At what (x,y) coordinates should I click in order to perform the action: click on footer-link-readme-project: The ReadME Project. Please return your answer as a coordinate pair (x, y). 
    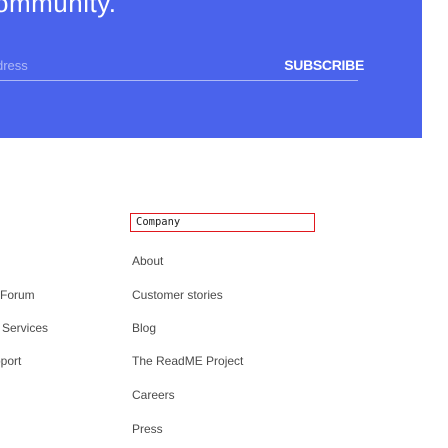
    Looking at the image, I should click on (187, 361).